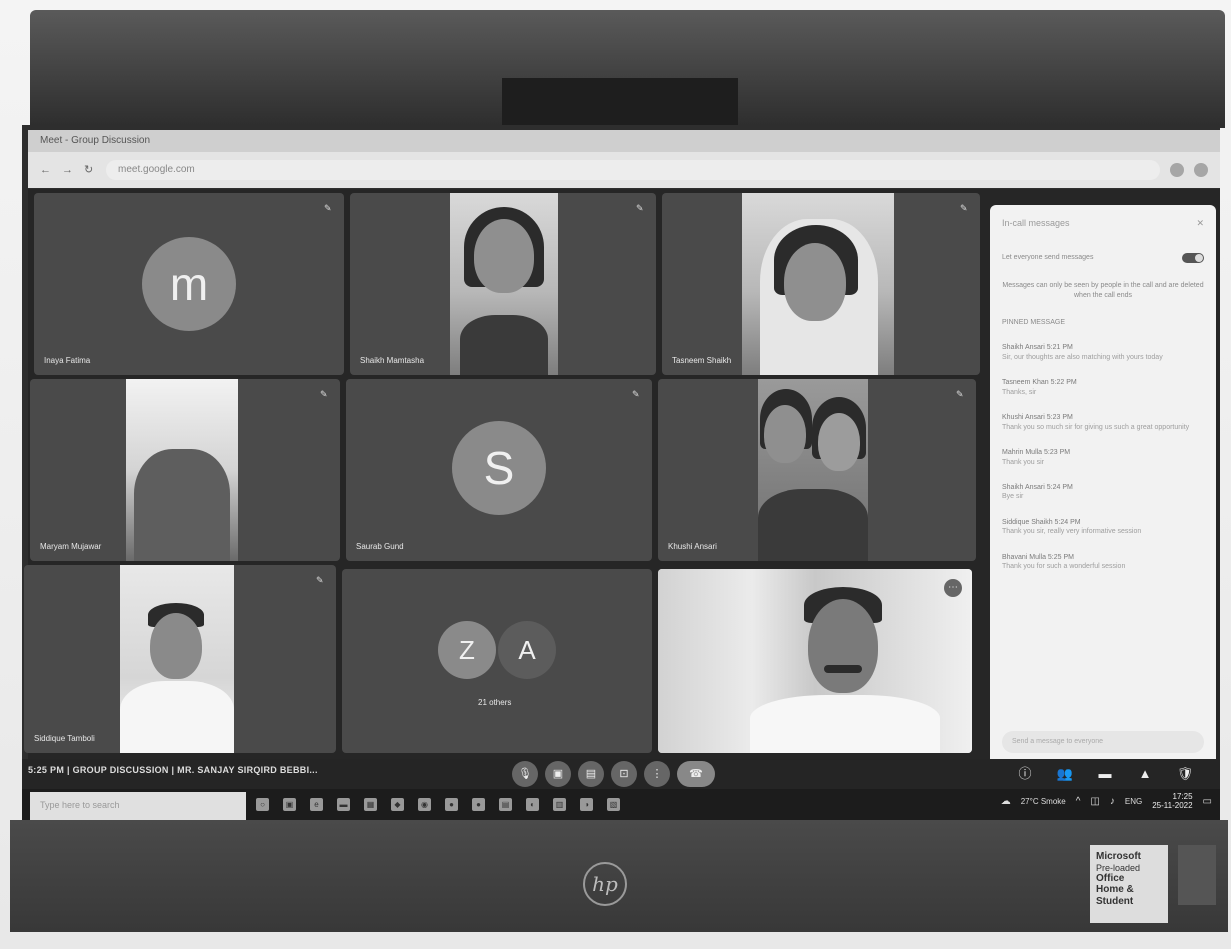 This screenshot has width=1231, height=949. Describe the element at coordinates (620, 102) in the screenshot. I see `webcam-bar` at that location.